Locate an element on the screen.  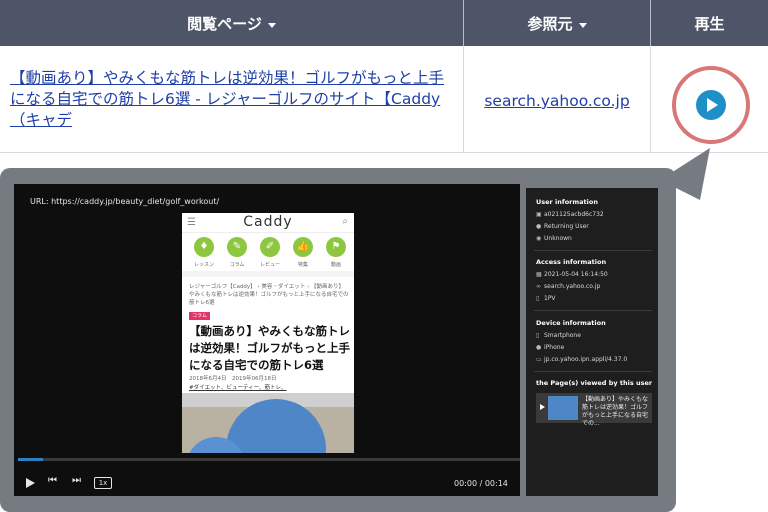
review-icon: ✐ is located at coordinates (270, 247).